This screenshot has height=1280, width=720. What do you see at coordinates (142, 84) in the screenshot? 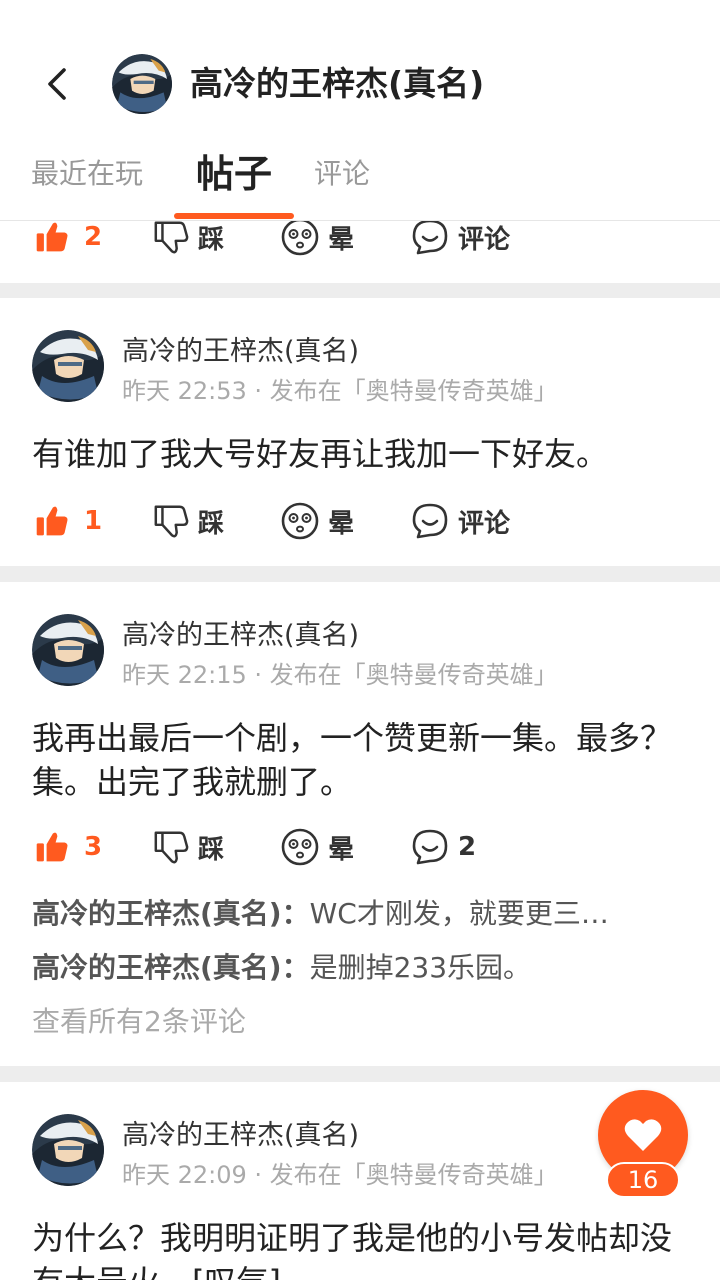
I see `profile-avatar` at bounding box center [142, 84].